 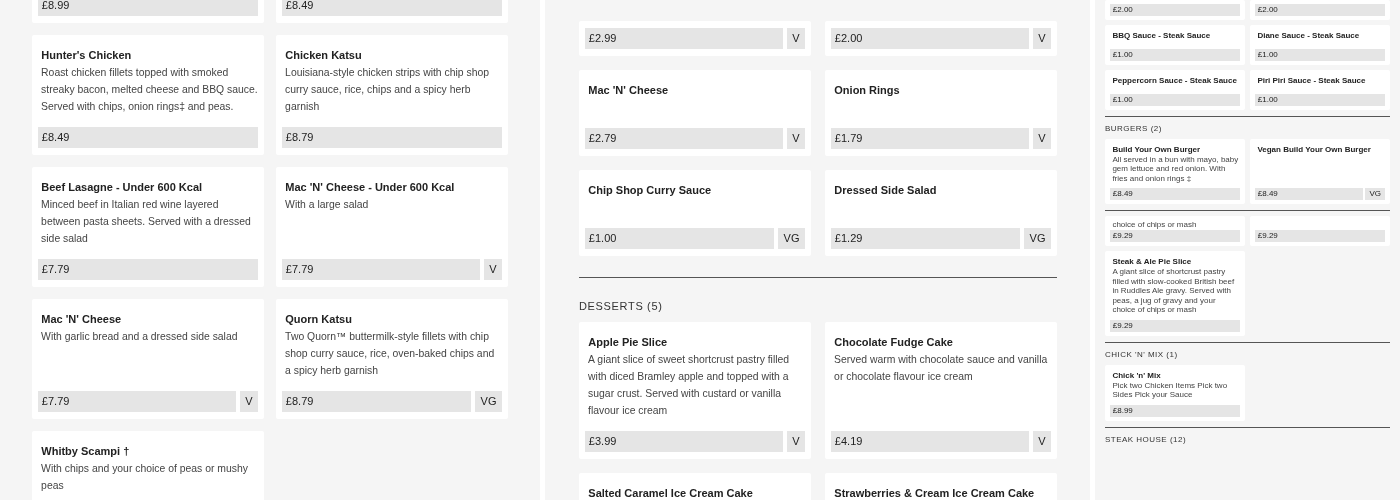 What do you see at coordinates (85, 451) in the screenshot?
I see `dish-name: Whitby Scampi †` at bounding box center [85, 451].